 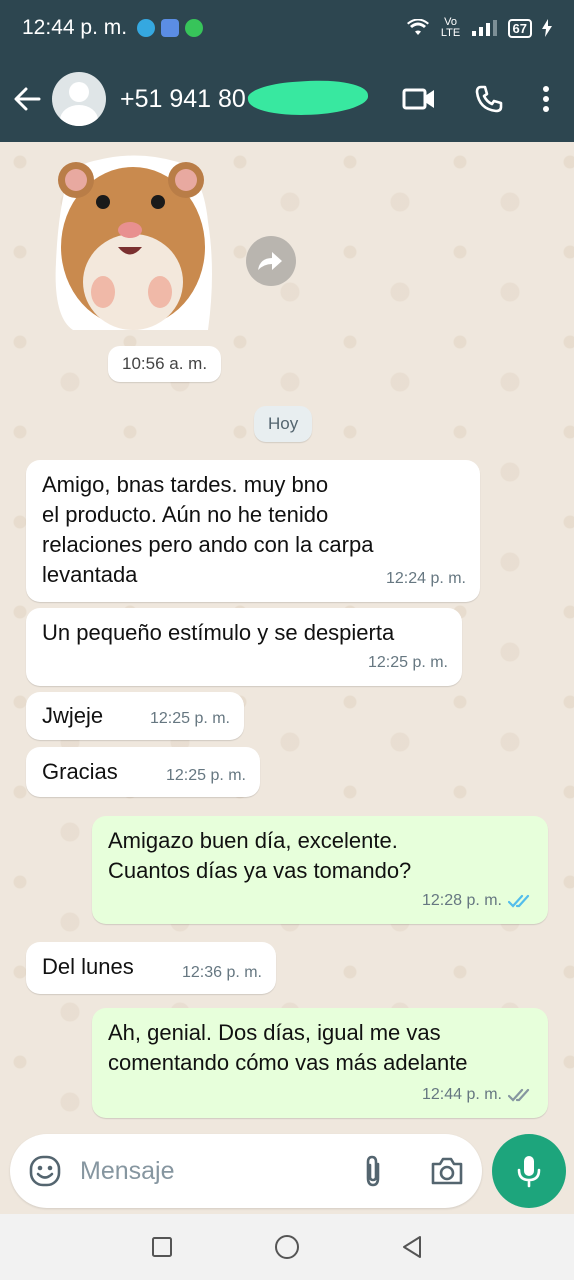 I want to click on more-vert-icon, so click(x=546, y=99).